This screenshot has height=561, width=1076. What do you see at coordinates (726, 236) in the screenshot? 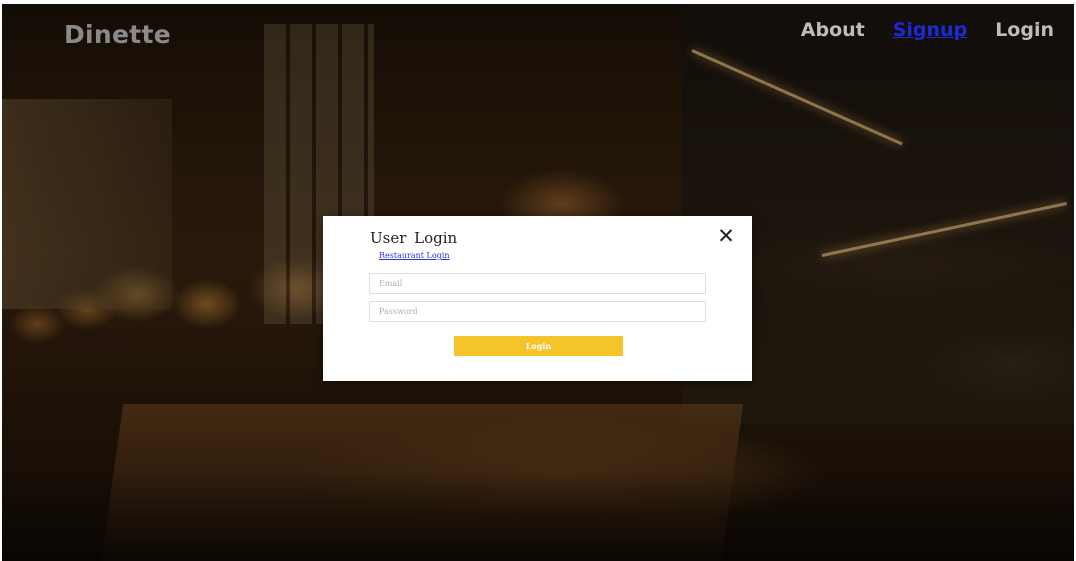
I see `close-icon: ✕` at bounding box center [726, 236].